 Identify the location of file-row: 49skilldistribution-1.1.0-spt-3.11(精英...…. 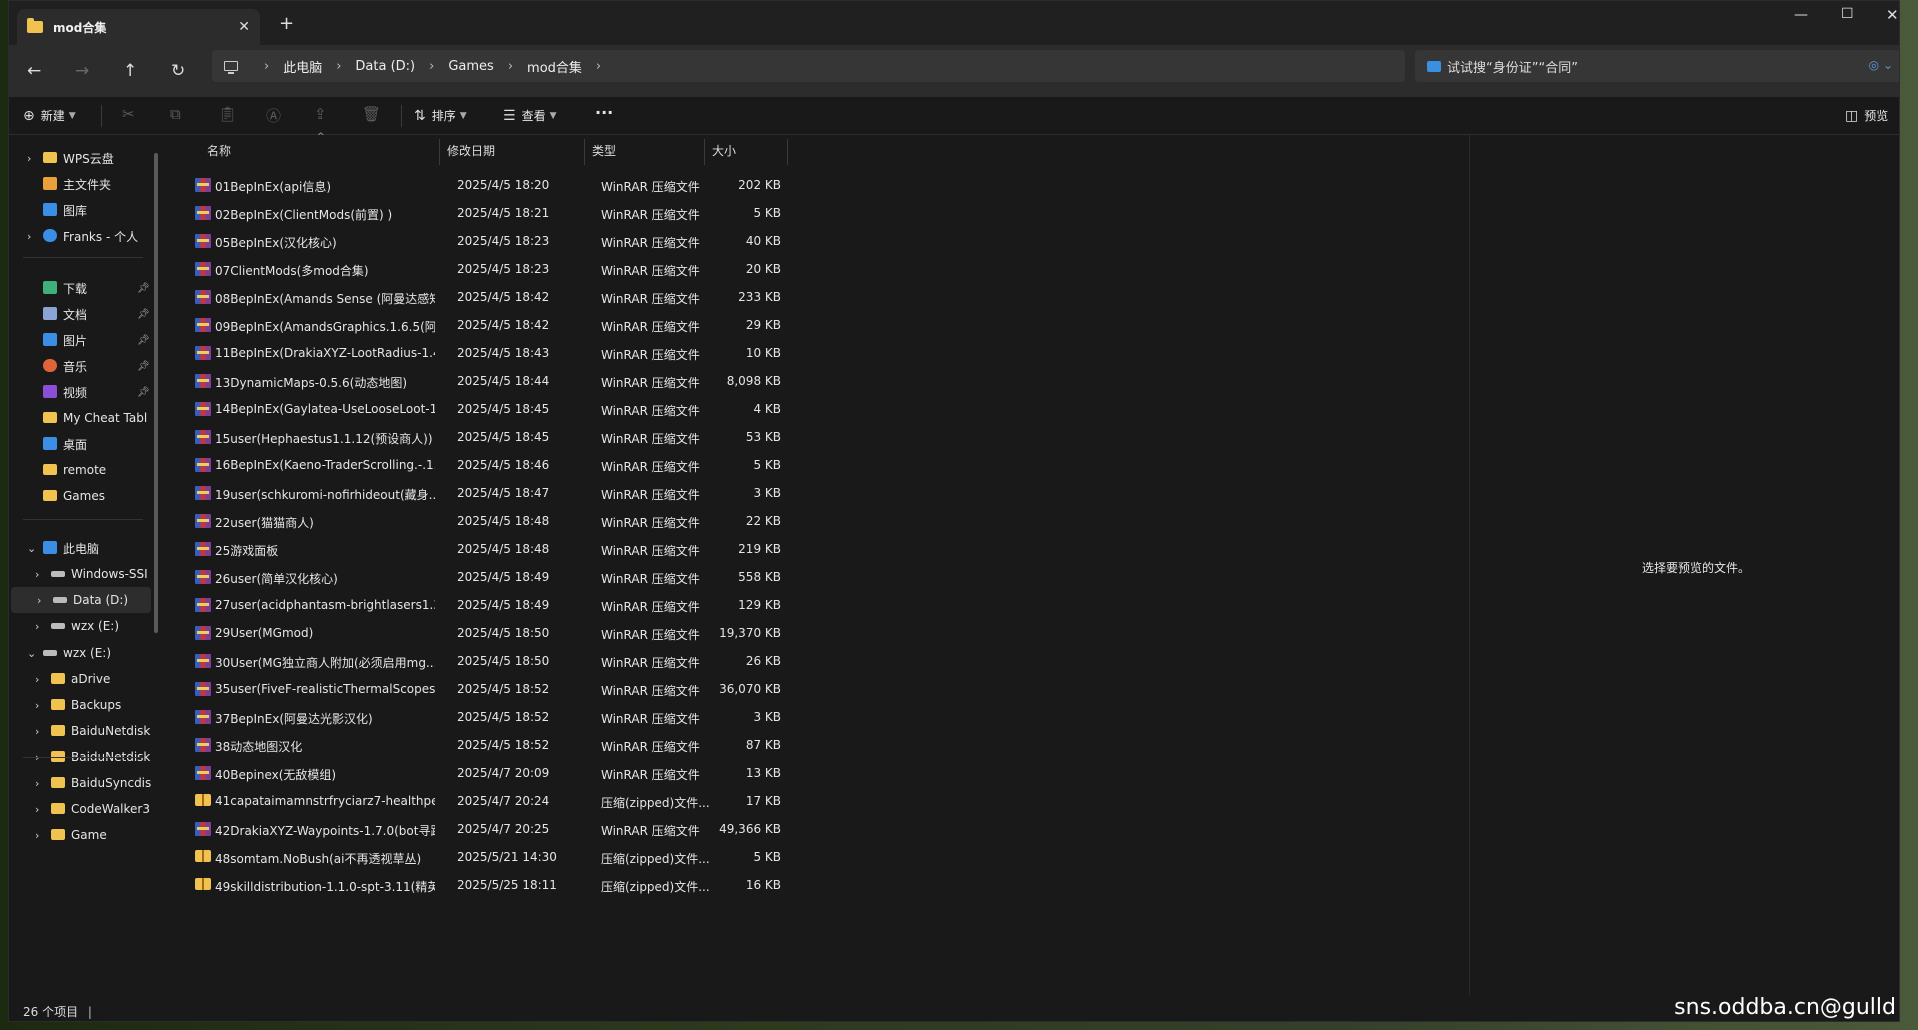
(479, 885).